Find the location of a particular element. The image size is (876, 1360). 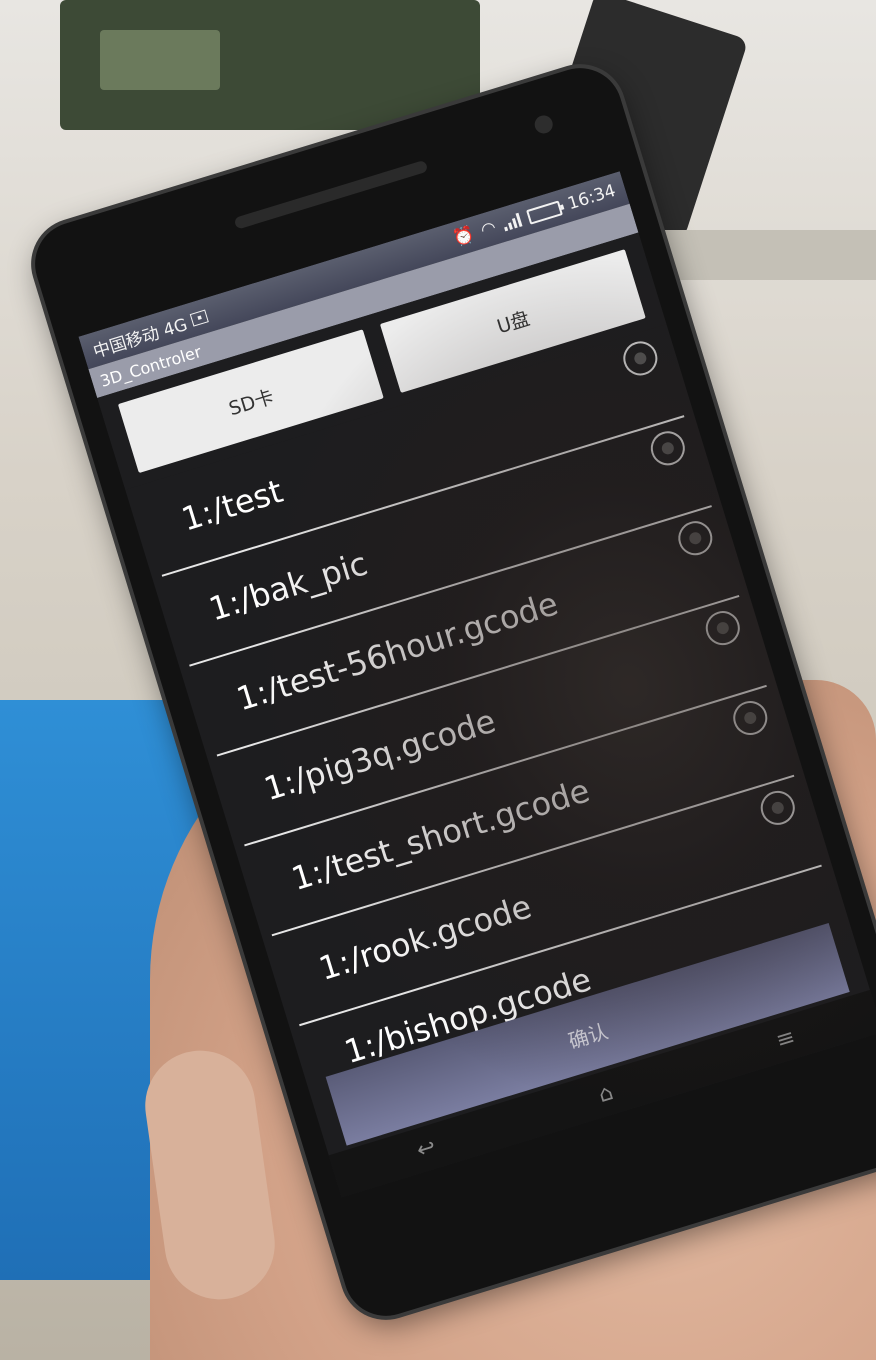

menu-icon: ≡ is located at coordinates (785, 1038).